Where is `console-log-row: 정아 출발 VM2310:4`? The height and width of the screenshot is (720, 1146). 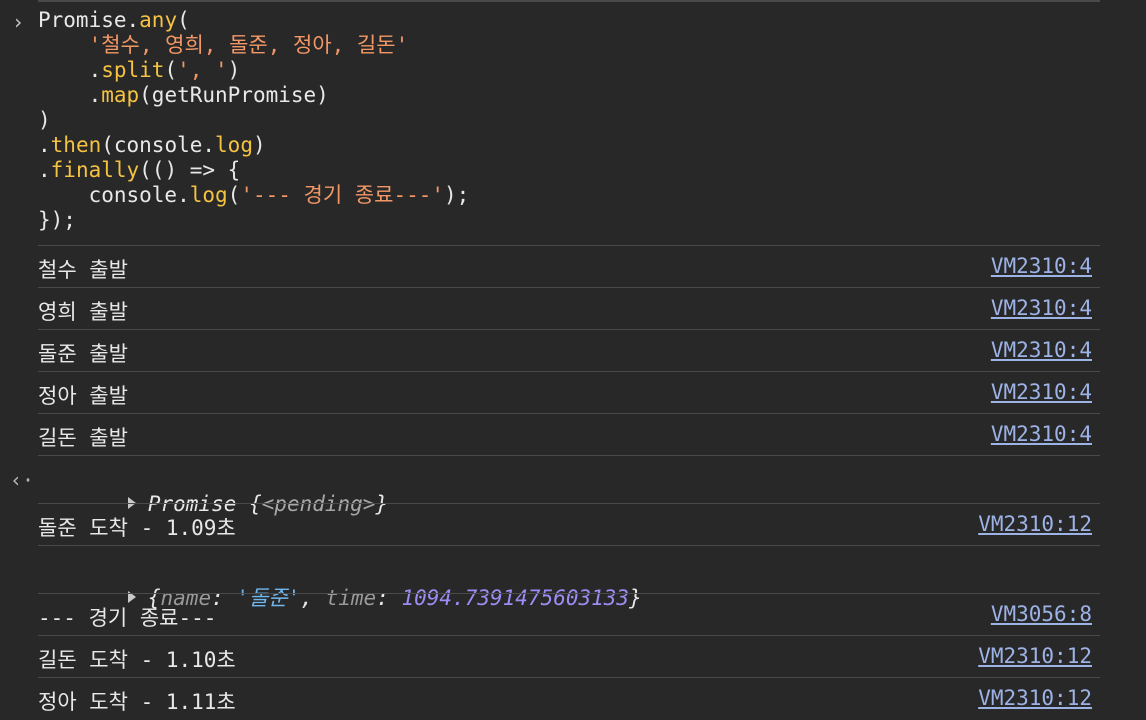
console-log-row: 정아 출발 VM2310:4 is located at coordinates (569, 392).